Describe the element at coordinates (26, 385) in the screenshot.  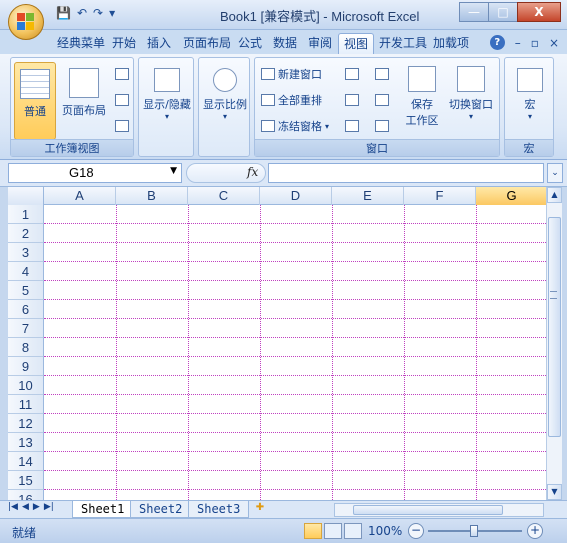
I see `row-header-10: 10` at that location.